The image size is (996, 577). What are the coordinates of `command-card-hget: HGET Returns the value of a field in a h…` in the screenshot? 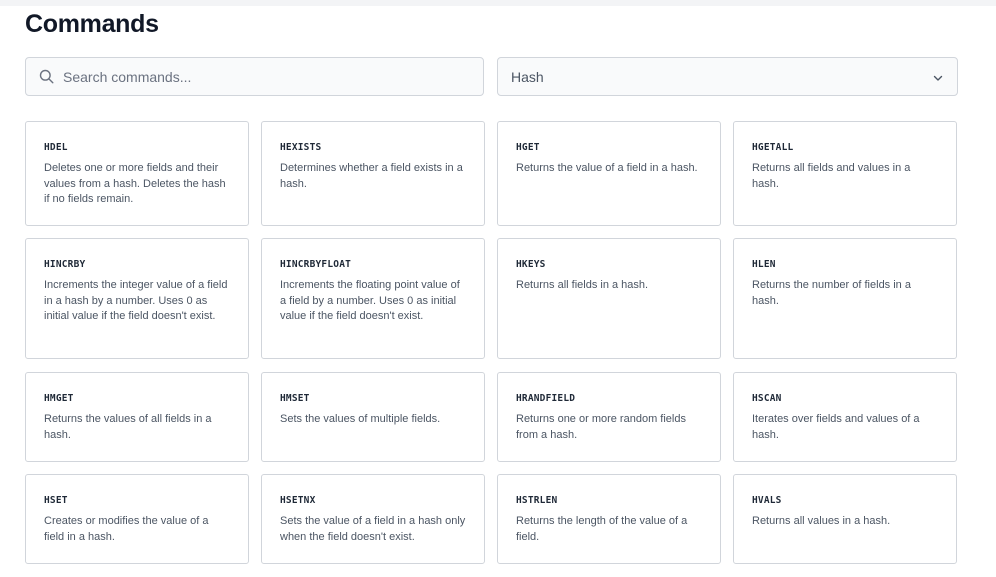 It's located at (609, 173).